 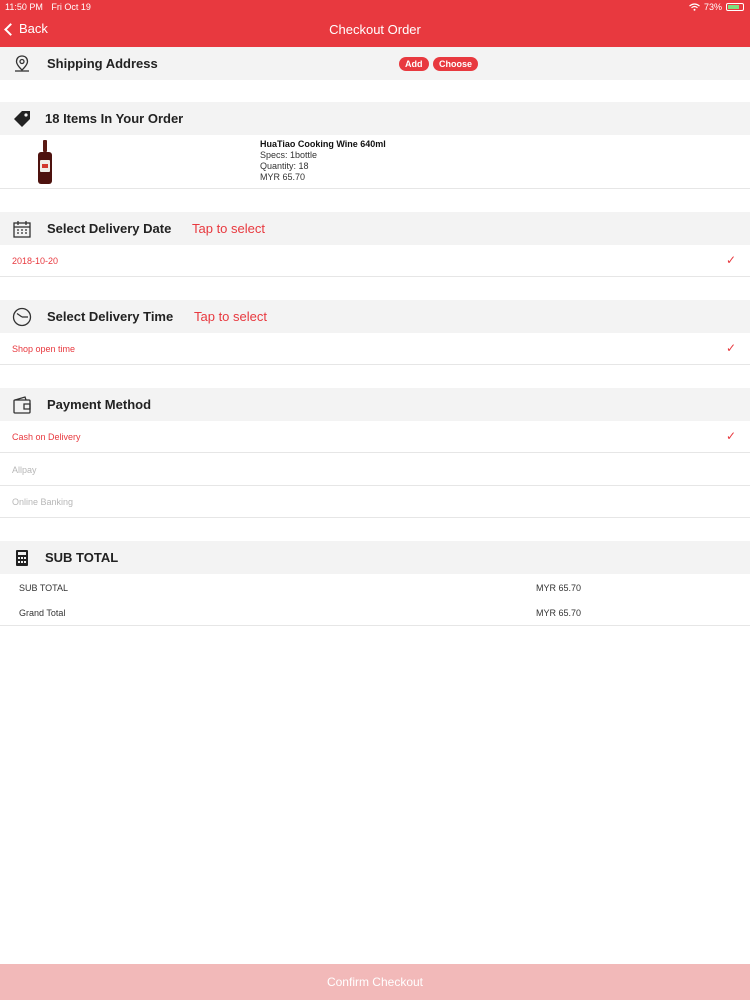 What do you see at coordinates (375, 404) in the screenshot?
I see `payment-method-section: Payment Method` at bounding box center [375, 404].